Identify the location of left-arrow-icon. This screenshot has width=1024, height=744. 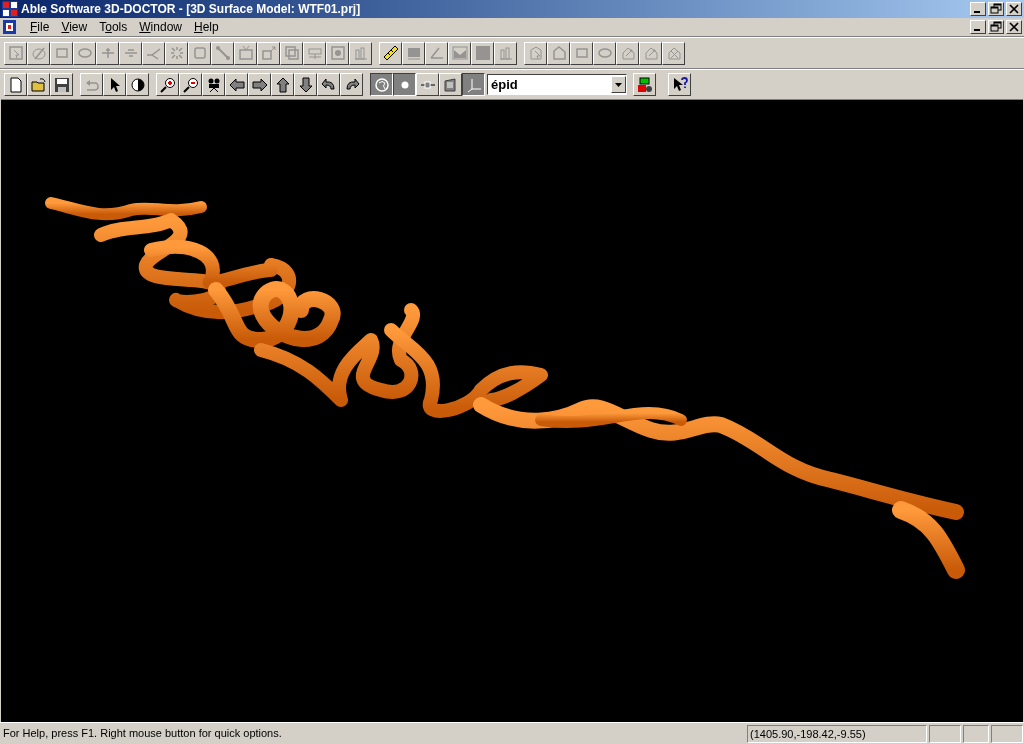
(236, 84).